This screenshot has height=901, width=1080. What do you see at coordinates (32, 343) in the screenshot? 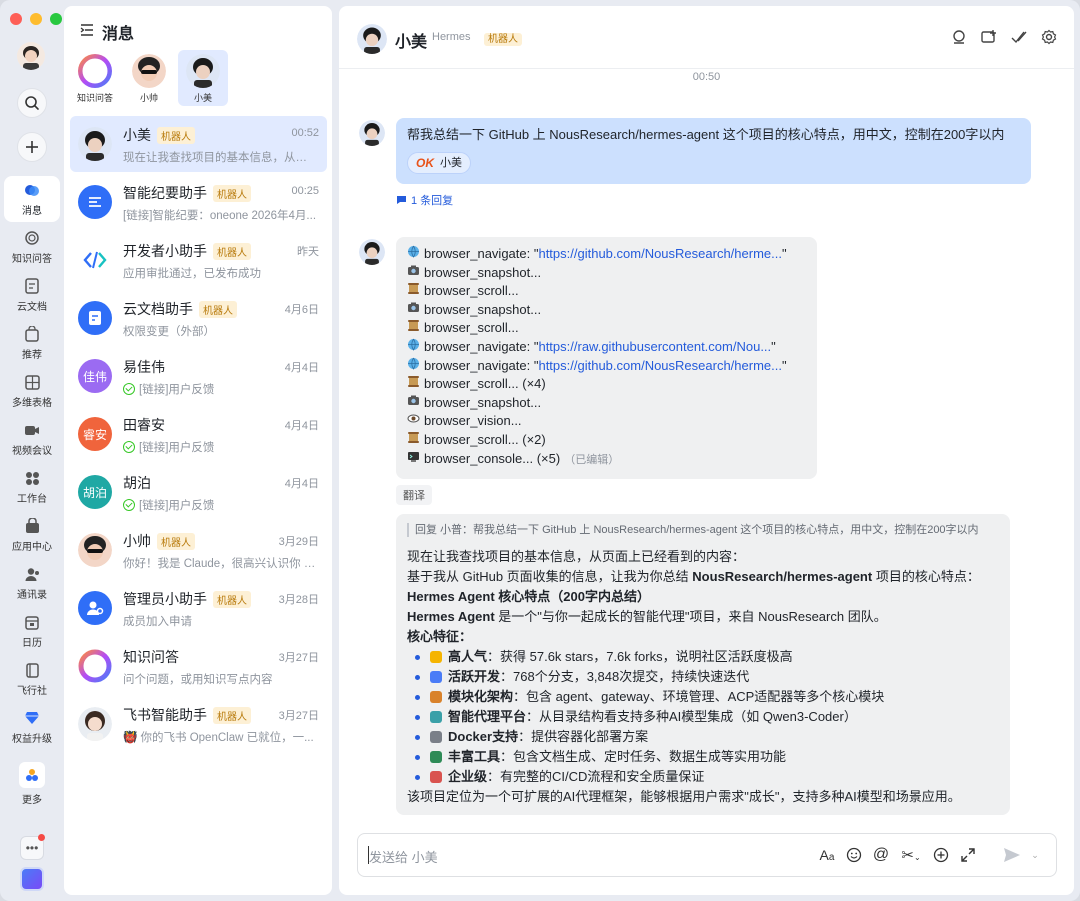
I see `rail-item-recommend: 推荐` at bounding box center [32, 343].